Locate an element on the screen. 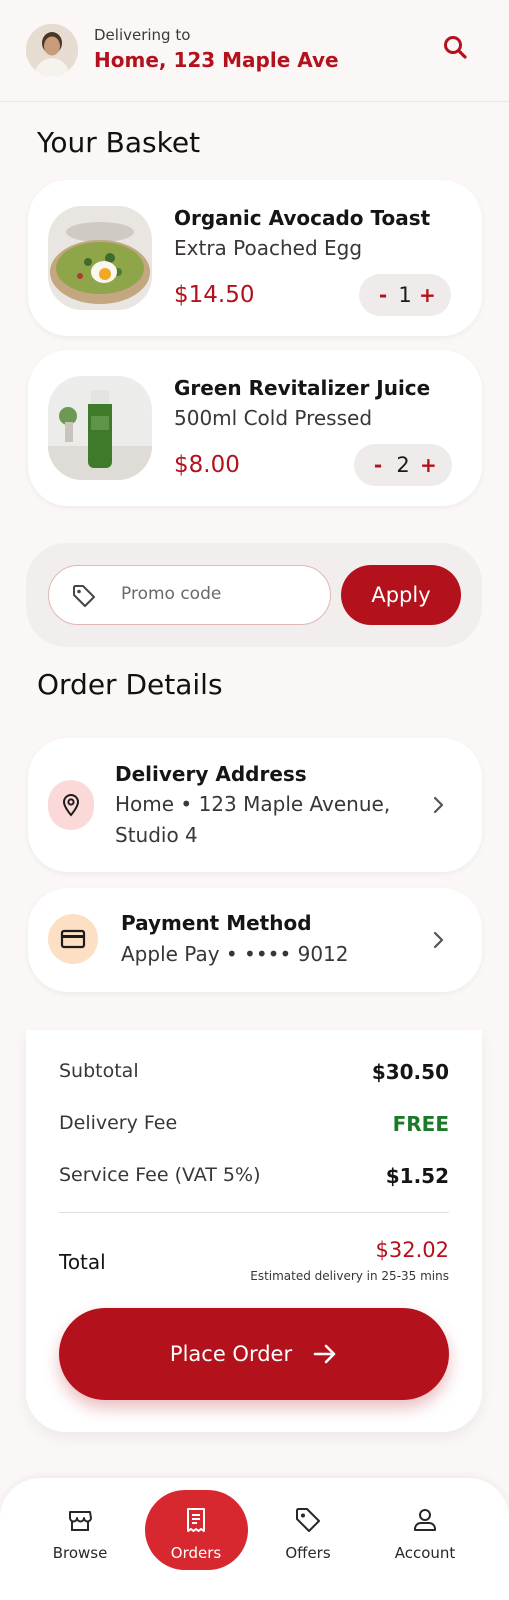  quantity-stepper: - 2 + is located at coordinates (403, 465).